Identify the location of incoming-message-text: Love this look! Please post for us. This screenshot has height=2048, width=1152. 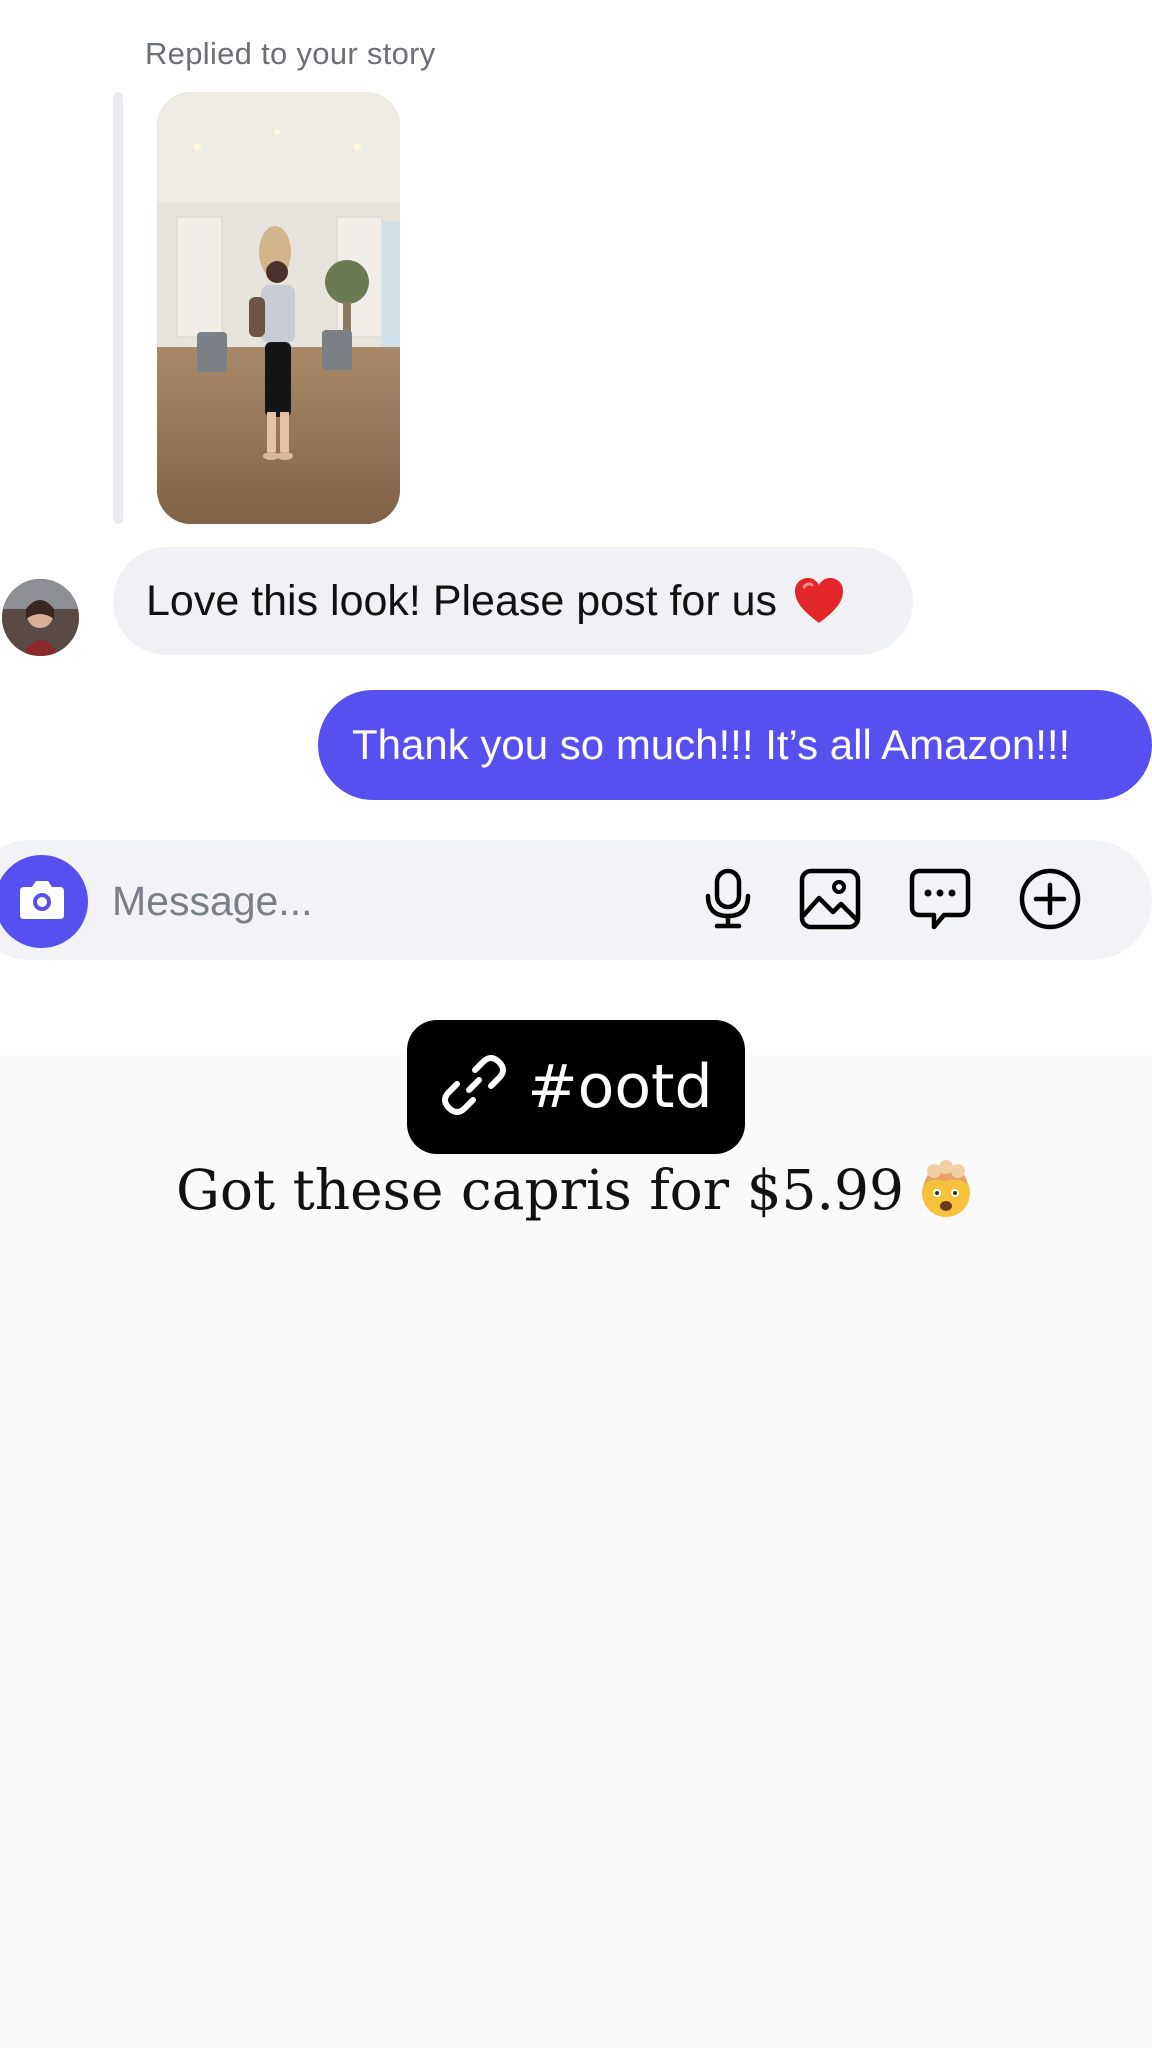
(462, 600).